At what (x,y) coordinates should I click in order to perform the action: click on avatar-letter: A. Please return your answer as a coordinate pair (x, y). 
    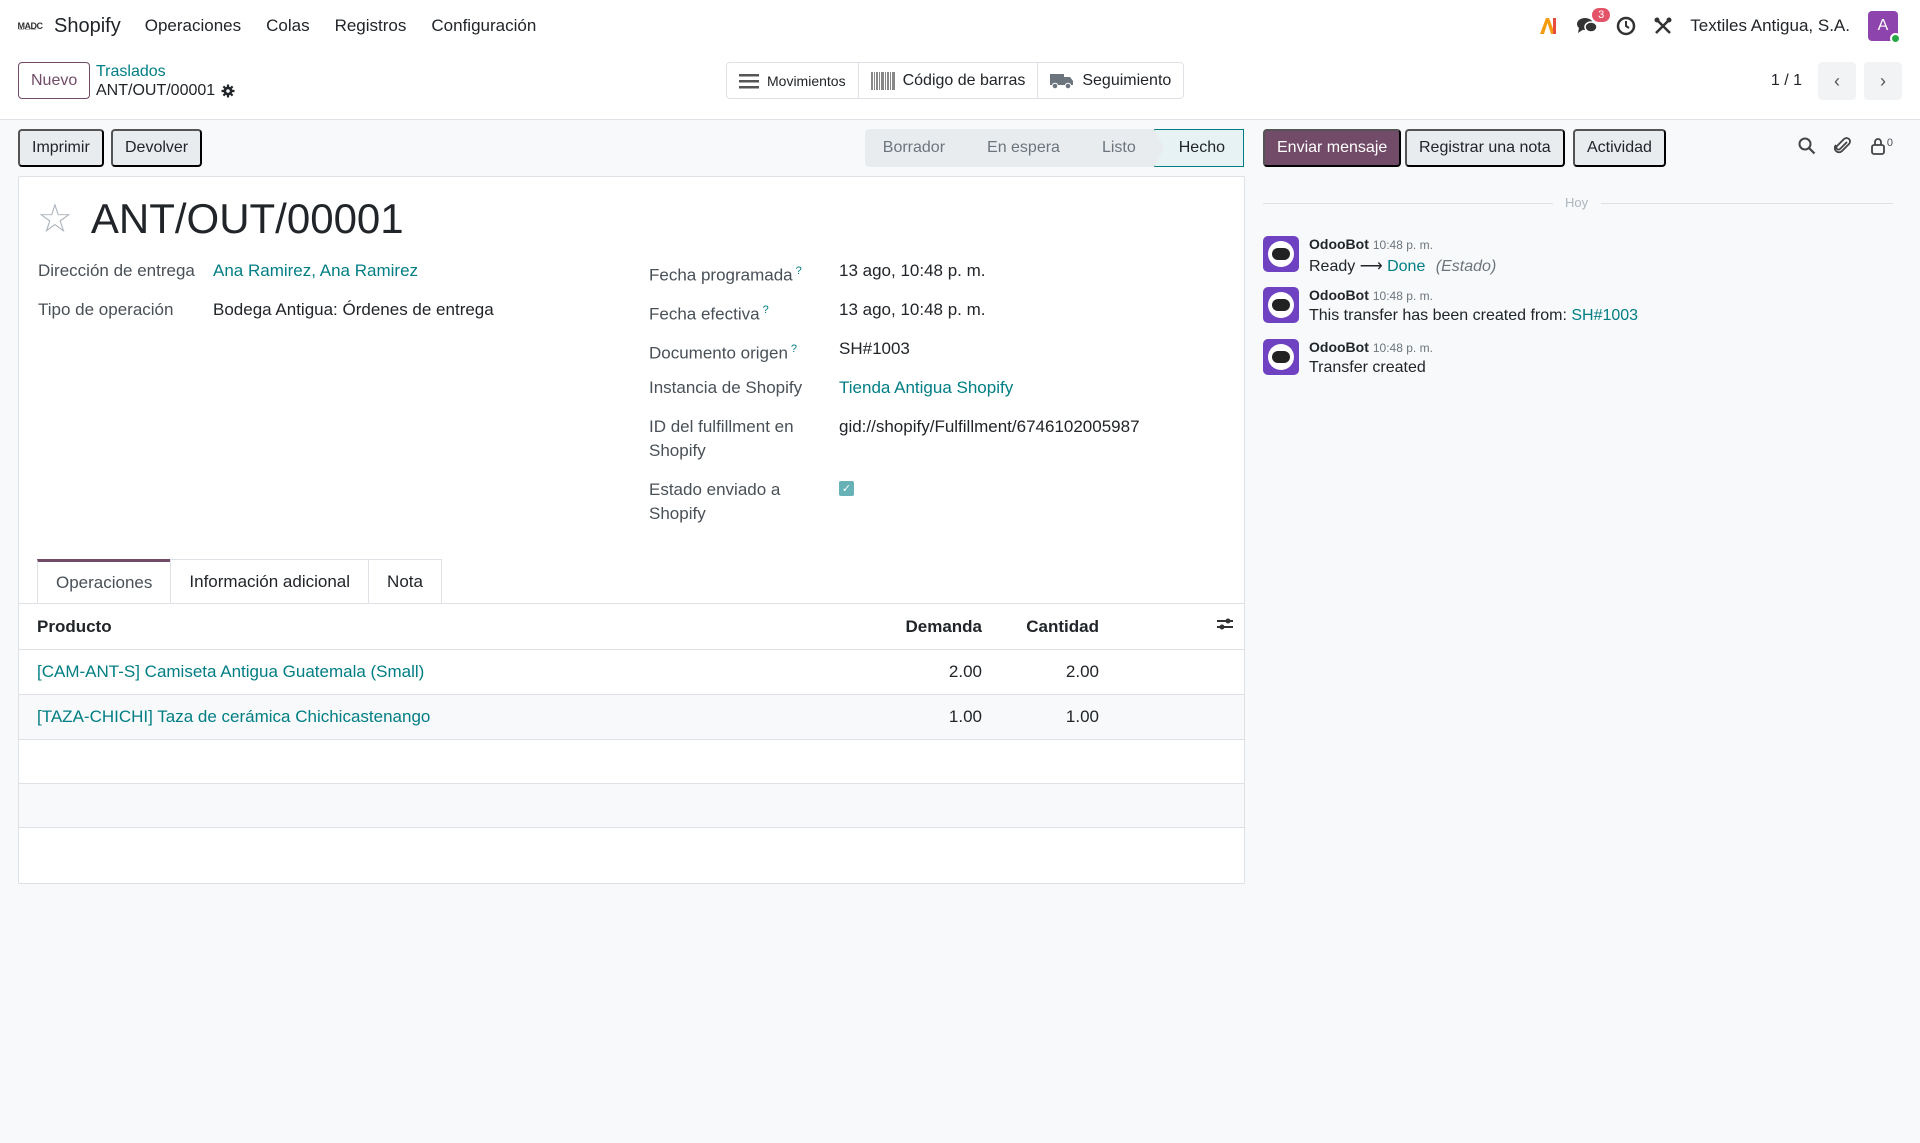
    Looking at the image, I should click on (1883, 25).